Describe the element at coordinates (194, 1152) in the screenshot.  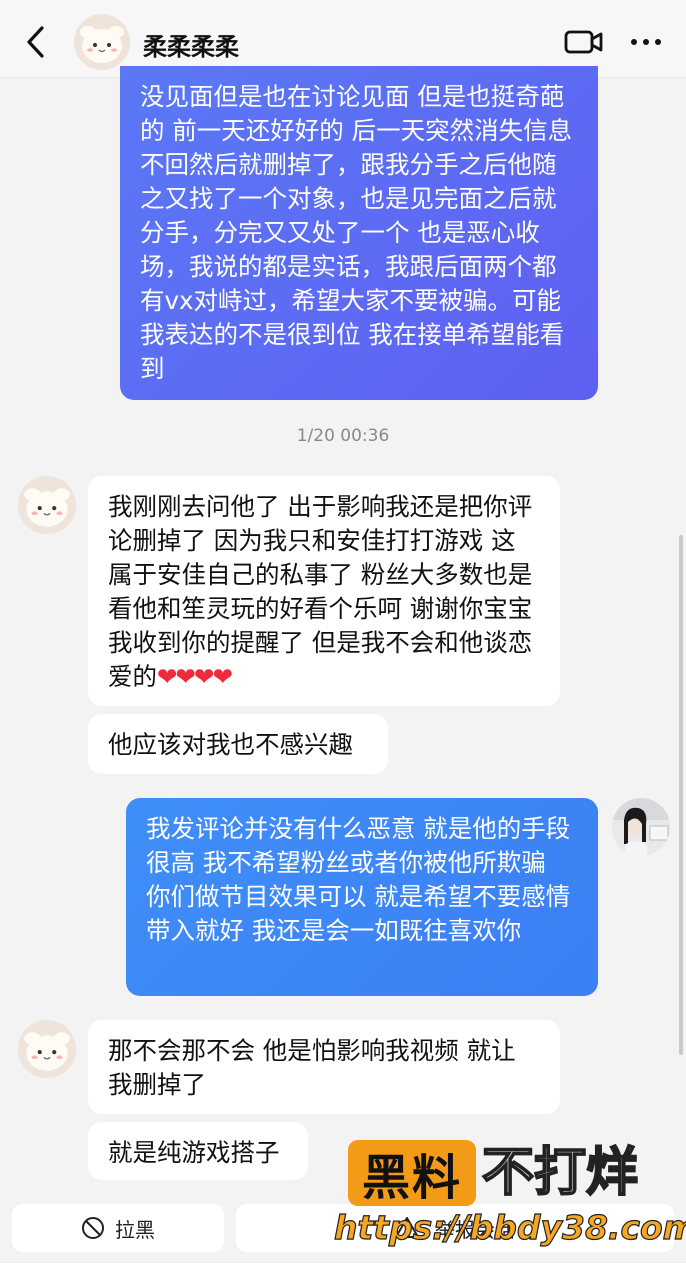
I see `message-text: 就是纯游戏搭子` at that location.